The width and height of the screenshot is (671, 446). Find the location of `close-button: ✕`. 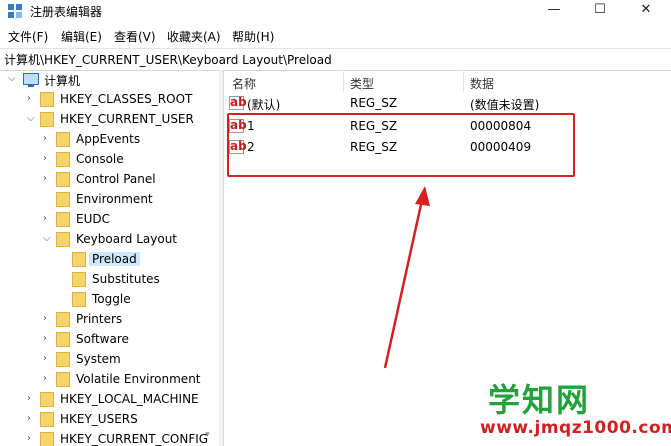

close-button: ✕ is located at coordinates (646, 11).